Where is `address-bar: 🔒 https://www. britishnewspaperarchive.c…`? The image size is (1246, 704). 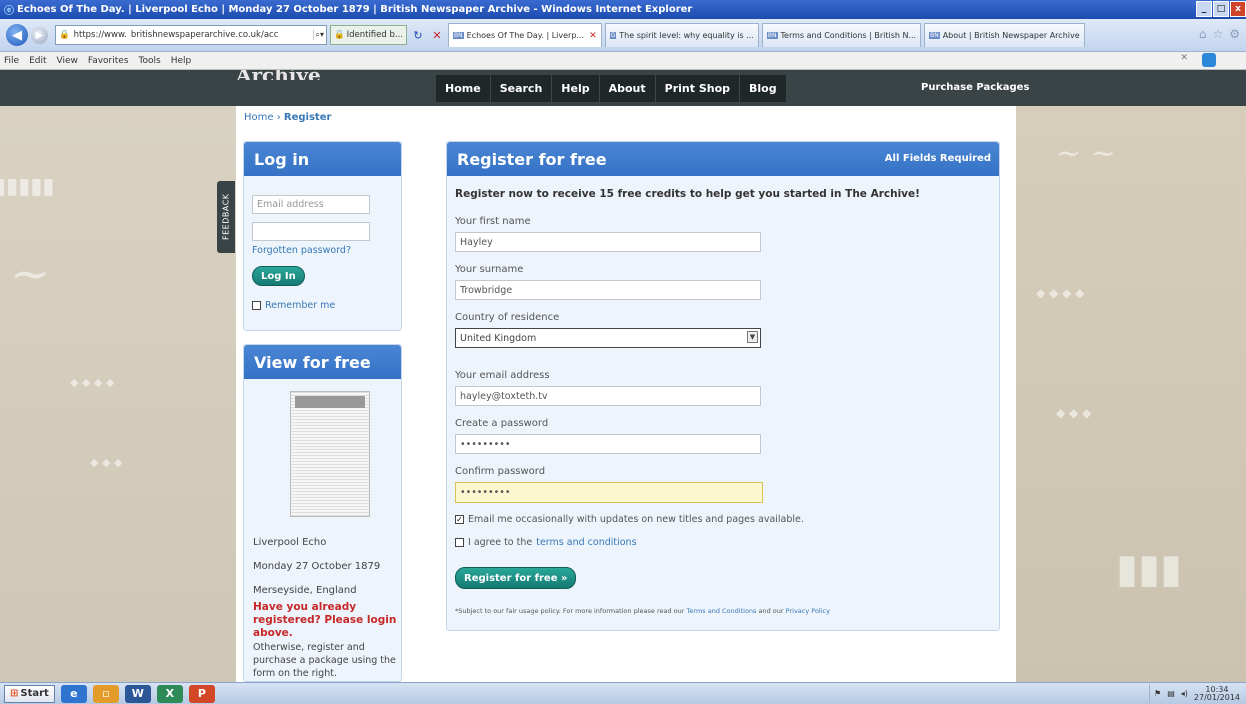
address-bar: 🔒 https://www. britishnewspaperarchive.c… is located at coordinates (191, 35).